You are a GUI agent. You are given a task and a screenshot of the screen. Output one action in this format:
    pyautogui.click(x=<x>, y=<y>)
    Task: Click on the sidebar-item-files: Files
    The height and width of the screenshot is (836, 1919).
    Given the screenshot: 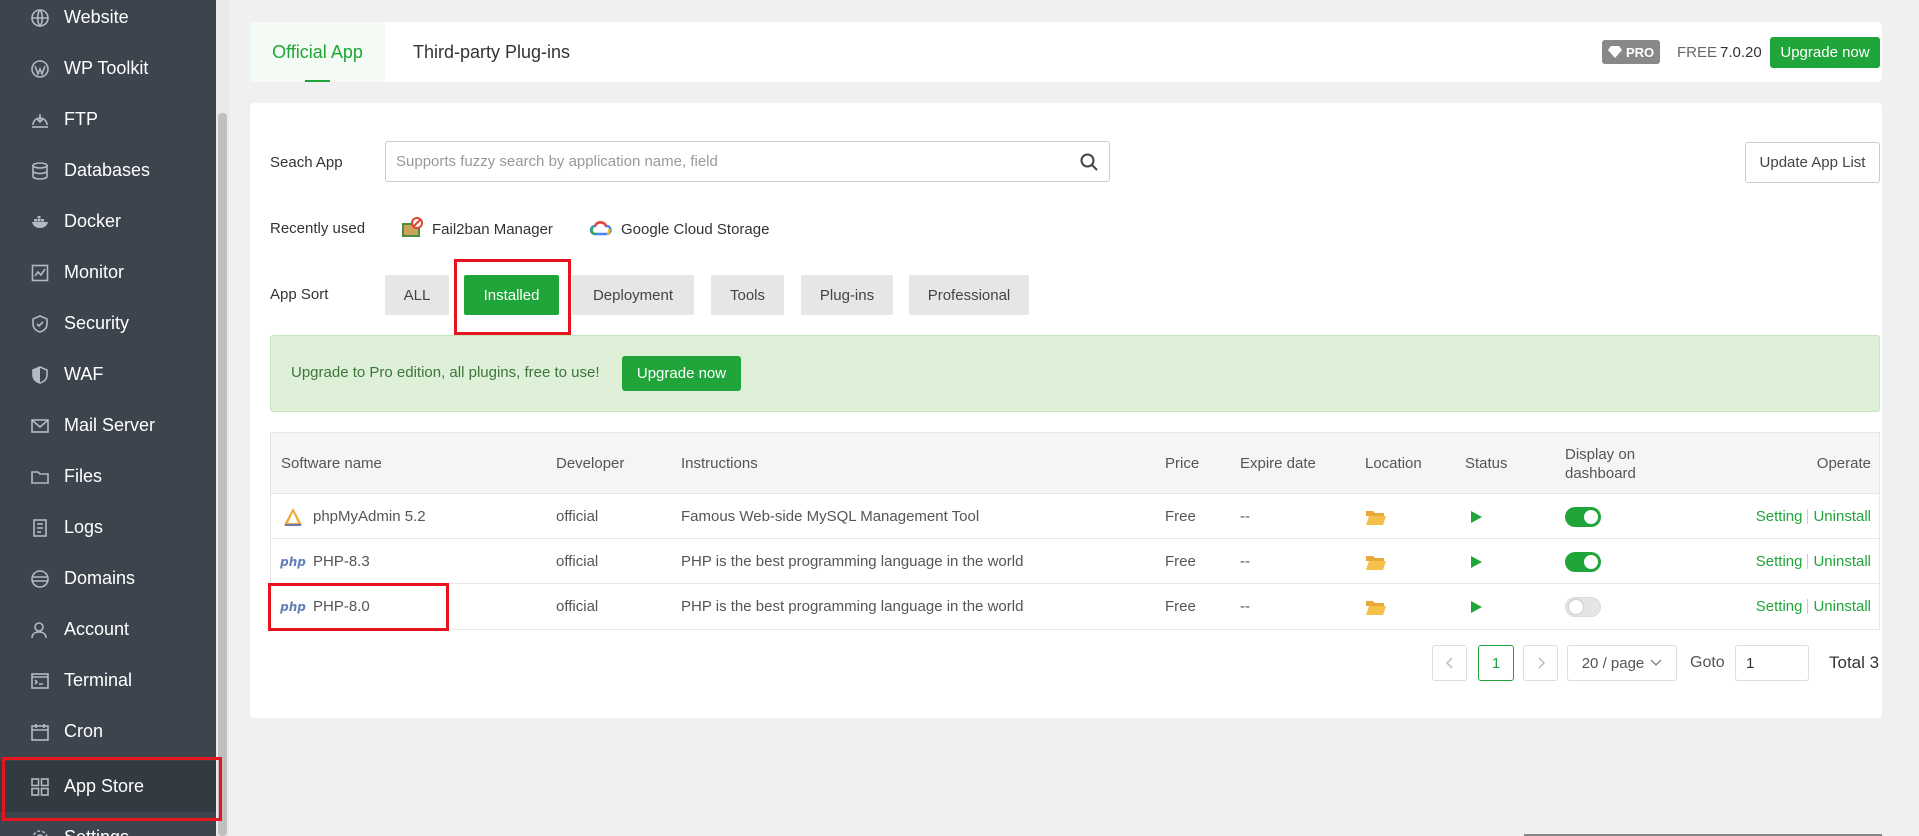 What is the action you would take?
    pyautogui.click(x=108, y=476)
    